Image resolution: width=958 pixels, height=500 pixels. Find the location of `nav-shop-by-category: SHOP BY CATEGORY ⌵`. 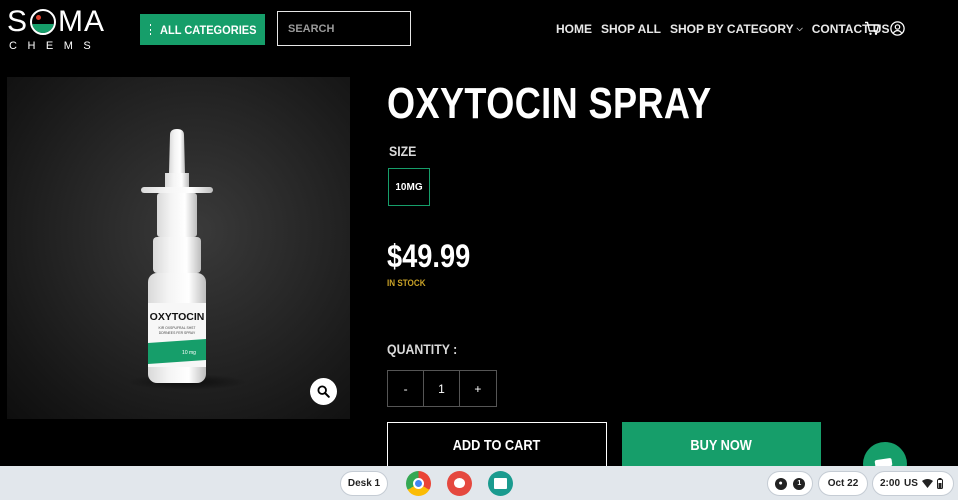

nav-shop-by-category: SHOP BY CATEGORY ⌵ is located at coordinates (736, 29).